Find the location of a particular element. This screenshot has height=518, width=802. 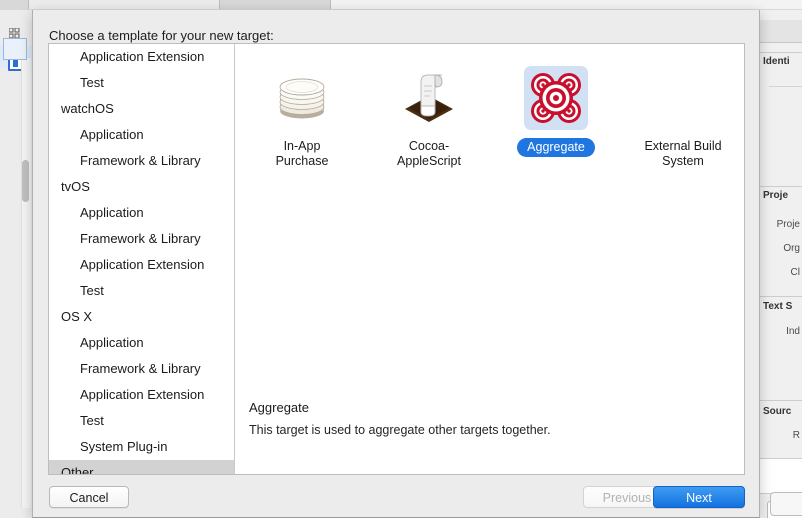

sheet-title: Choose a template for your new target: is located at coordinates (161, 35).